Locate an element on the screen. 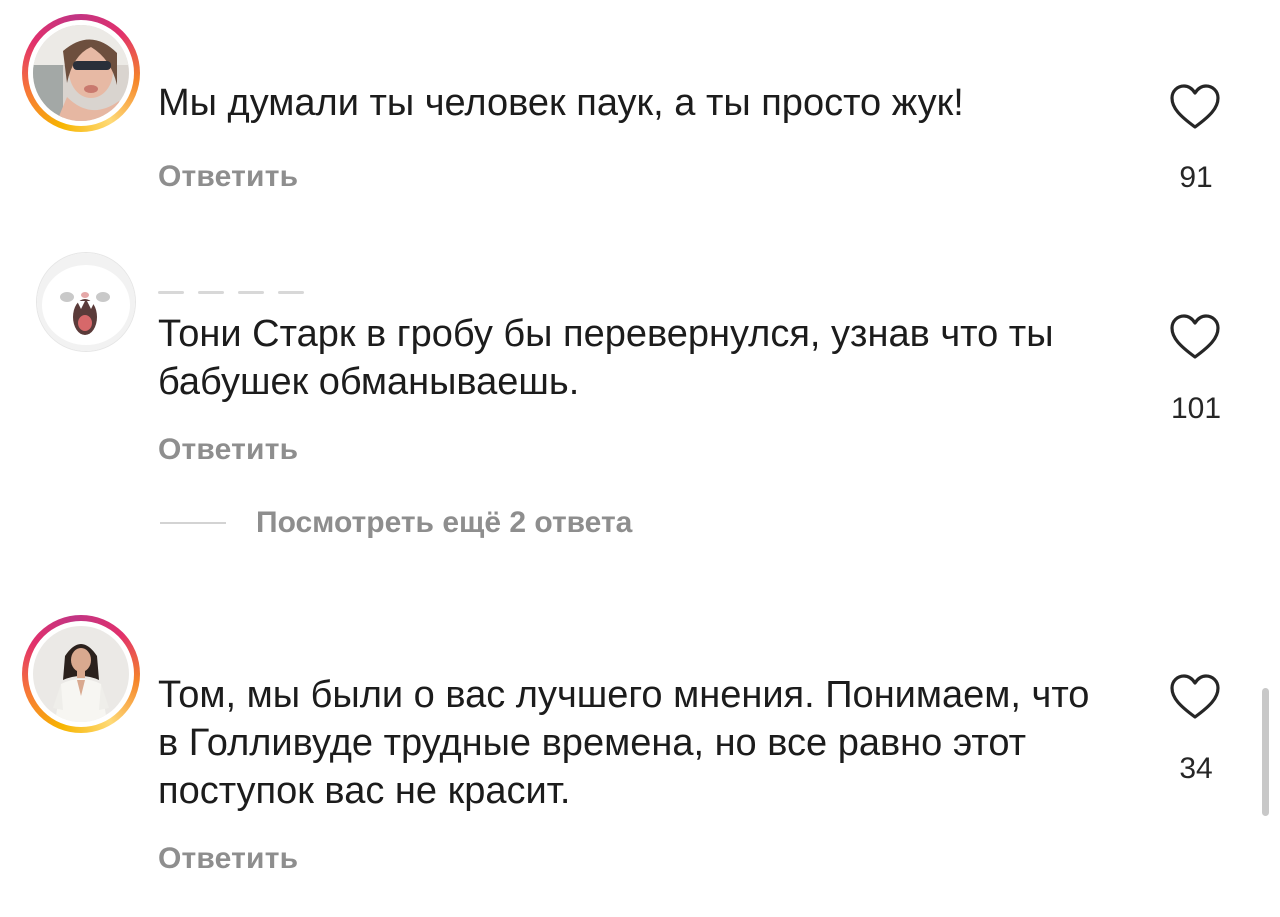  like-count: 101 is located at coordinates (1196, 408).